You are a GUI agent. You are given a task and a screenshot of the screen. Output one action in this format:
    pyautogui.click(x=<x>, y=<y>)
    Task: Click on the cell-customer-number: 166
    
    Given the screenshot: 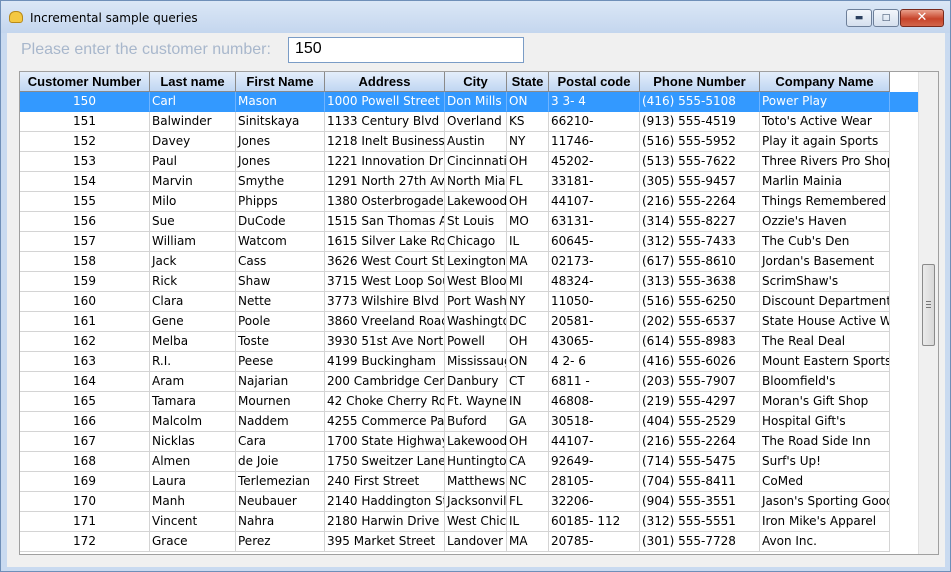 What is the action you would take?
    pyautogui.click(x=85, y=422)
    